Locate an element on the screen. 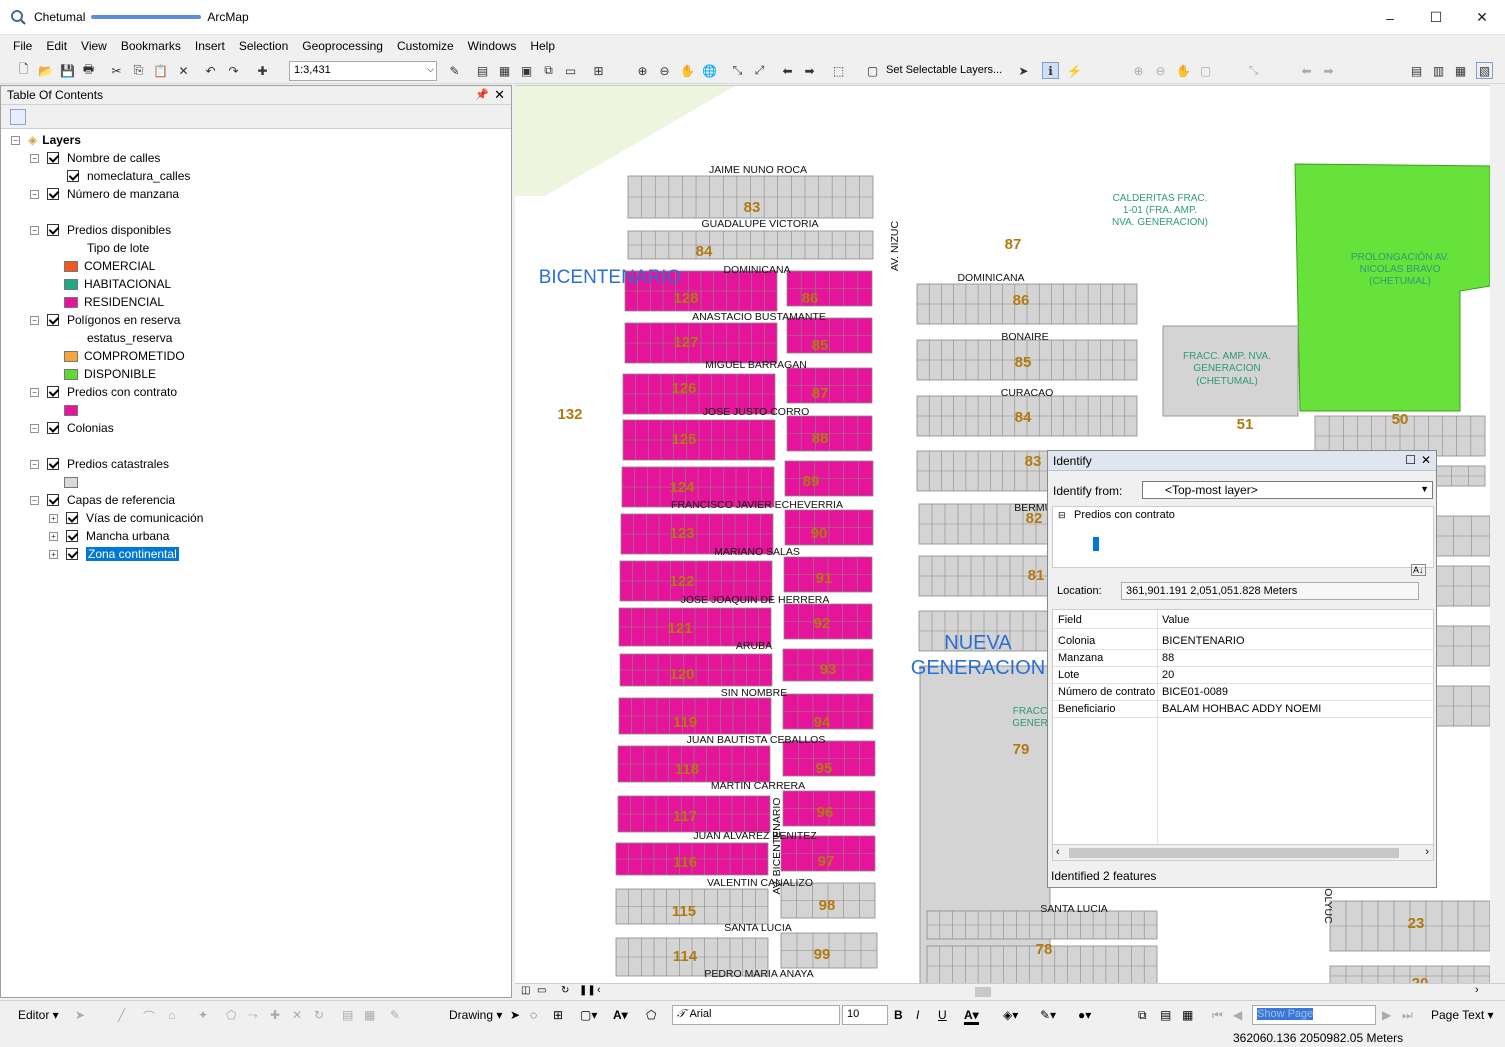 The height and width of the screenshot is (1047, 1505). layout-back-icon: ⬅ is located at coordinates (1306, 70).